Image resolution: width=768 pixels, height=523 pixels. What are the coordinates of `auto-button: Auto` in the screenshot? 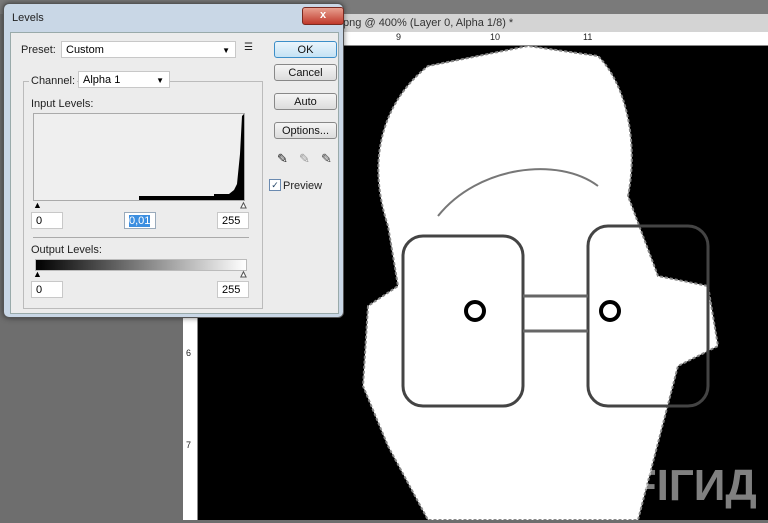 It's located at (305, 101).